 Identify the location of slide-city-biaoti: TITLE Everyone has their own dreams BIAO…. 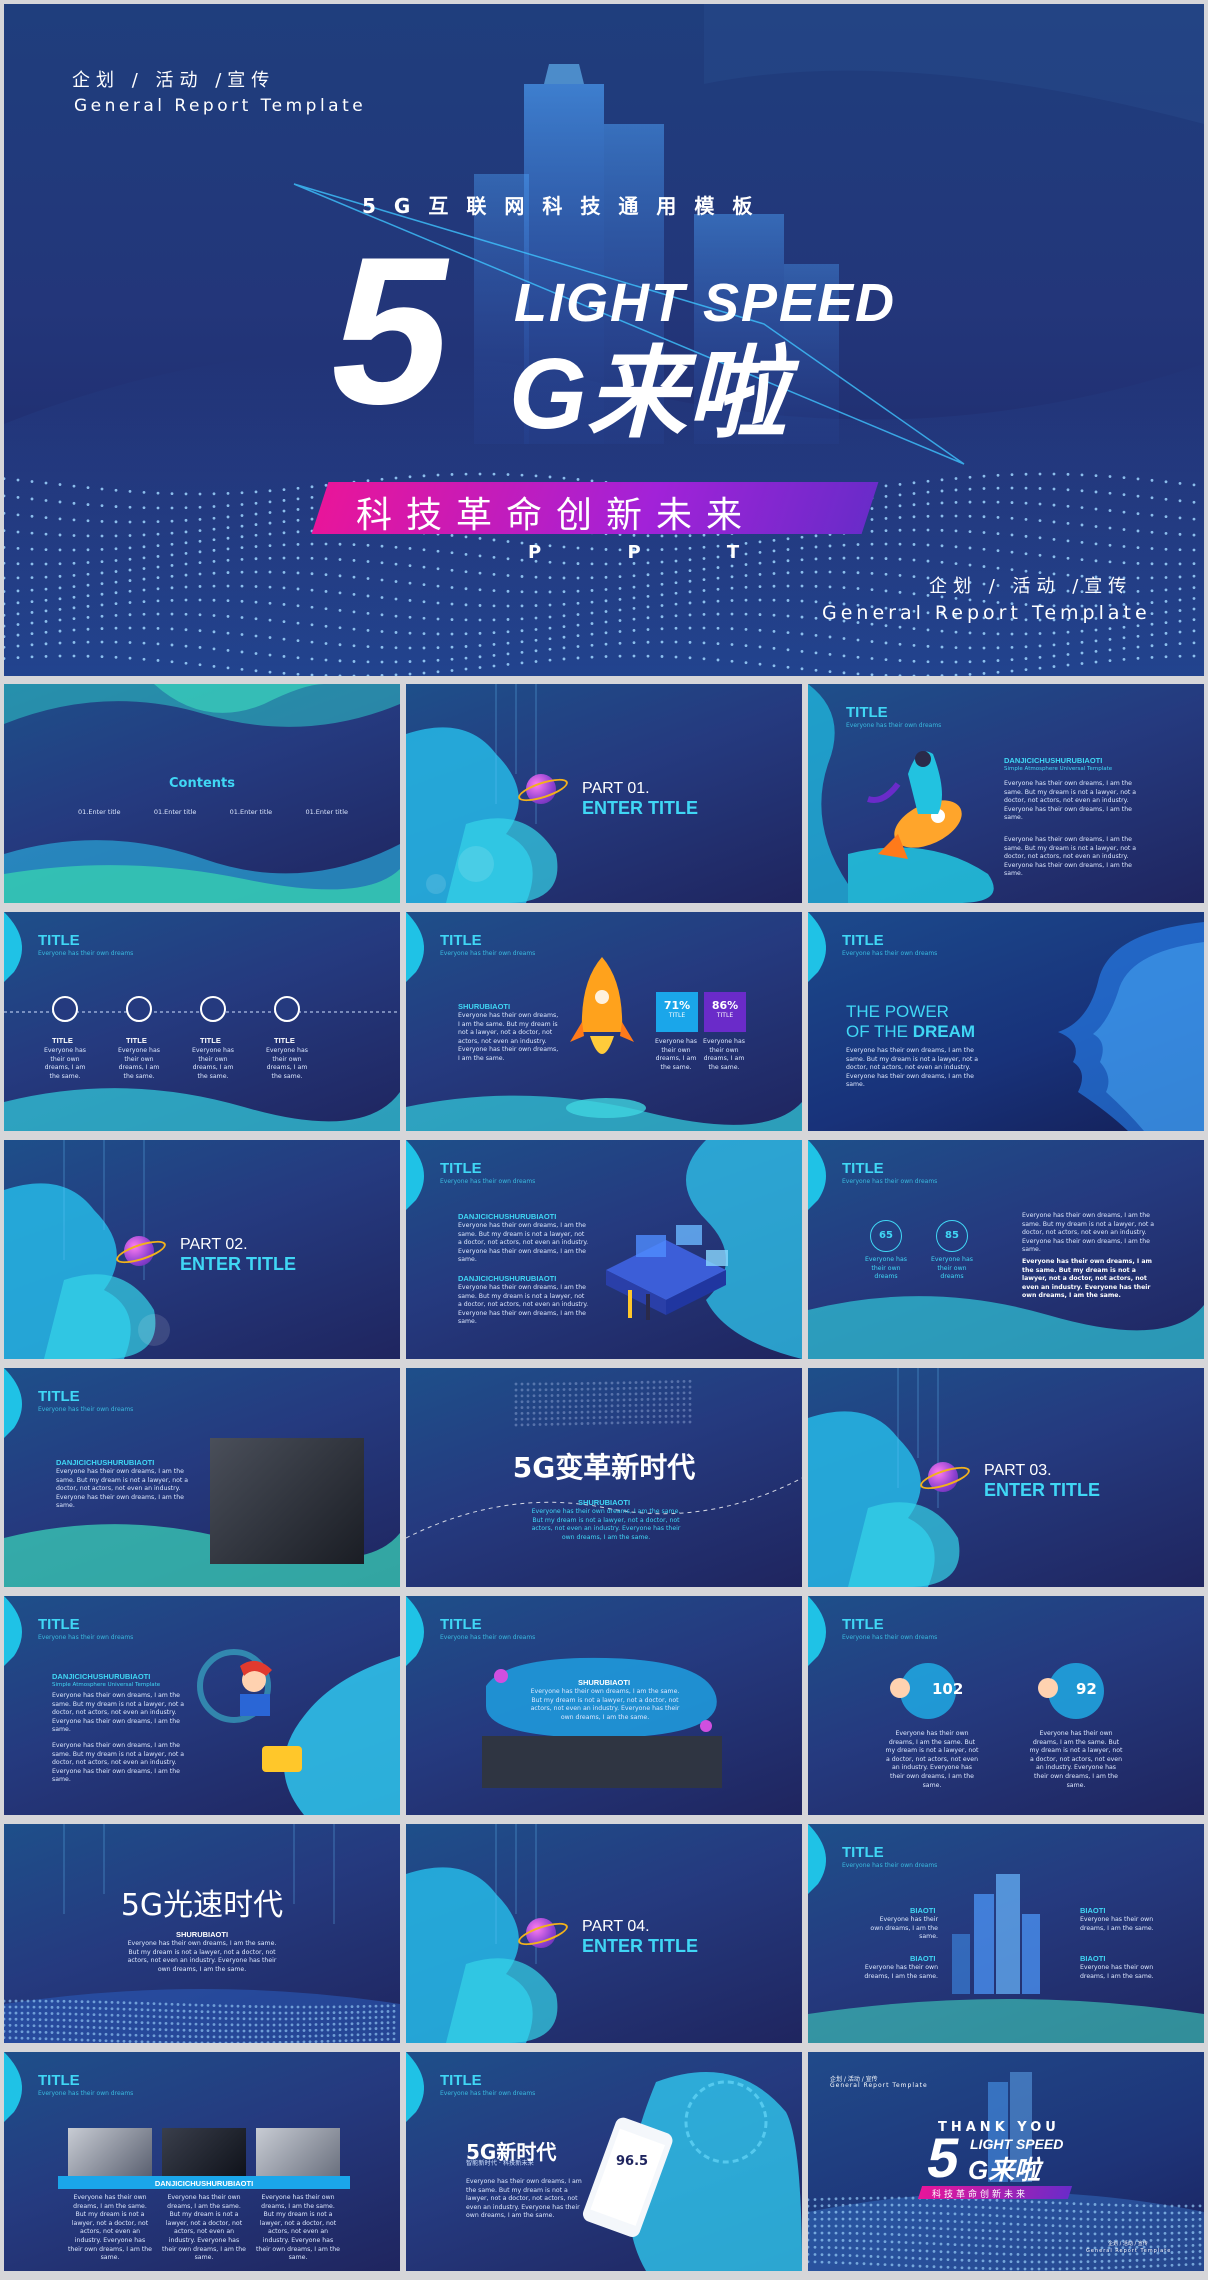
(1006, 1933).